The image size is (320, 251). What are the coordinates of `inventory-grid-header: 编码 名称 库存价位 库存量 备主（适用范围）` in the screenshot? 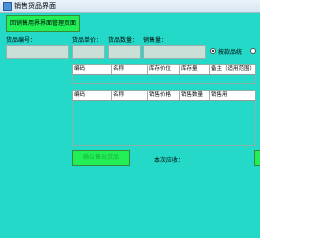 It's located at (164, 70).